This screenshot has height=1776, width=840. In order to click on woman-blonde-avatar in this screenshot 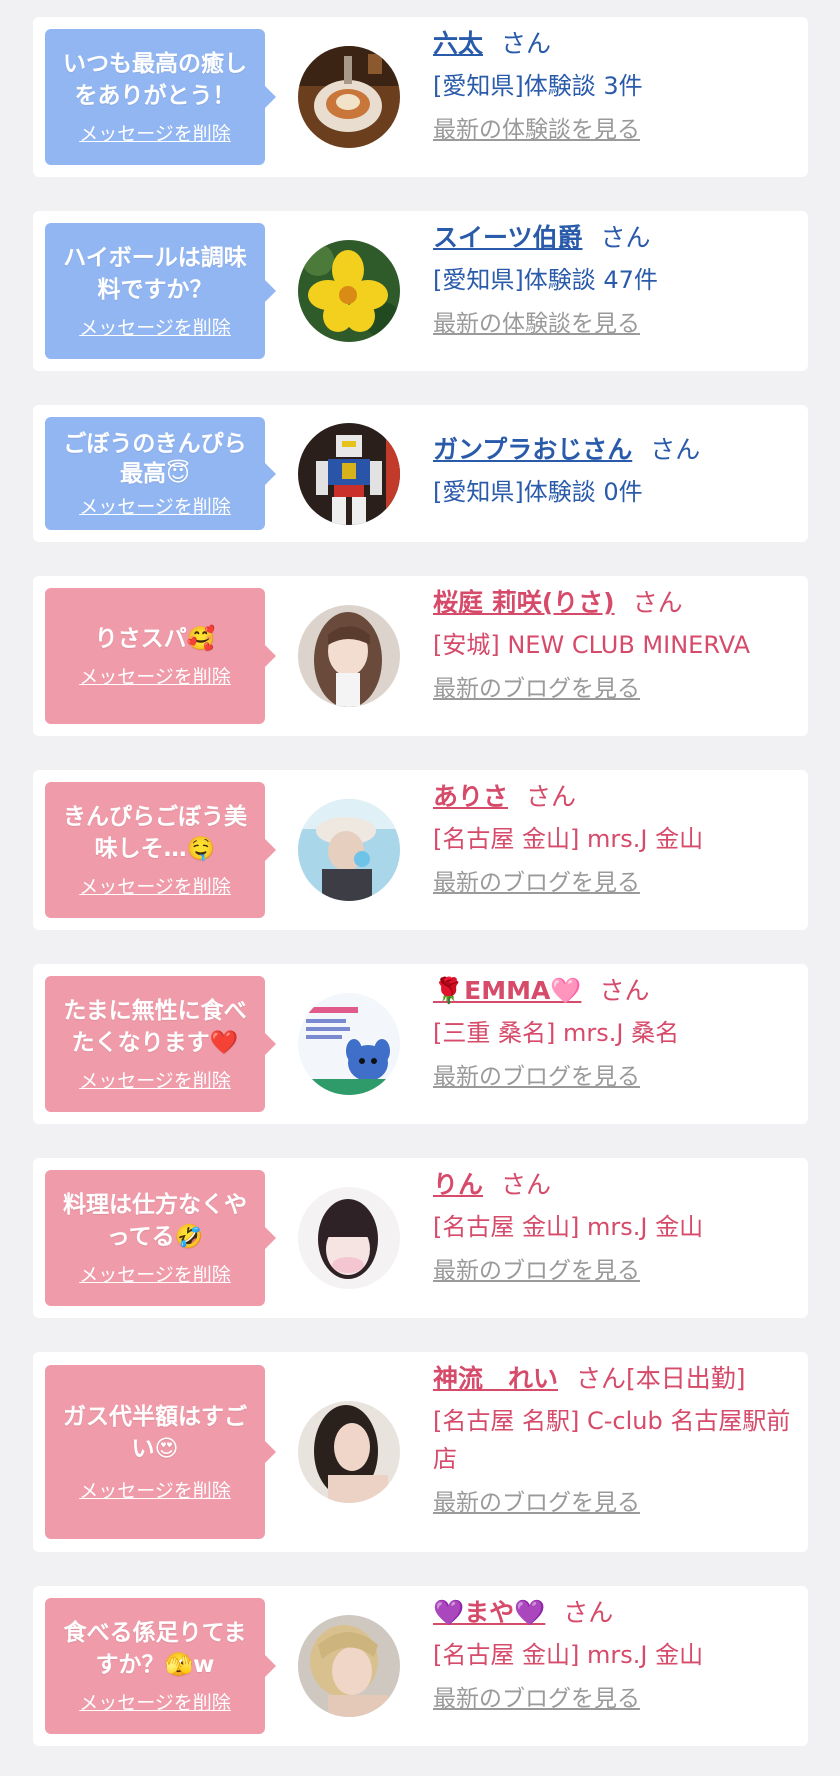, I will do `click(349, 1666)`.